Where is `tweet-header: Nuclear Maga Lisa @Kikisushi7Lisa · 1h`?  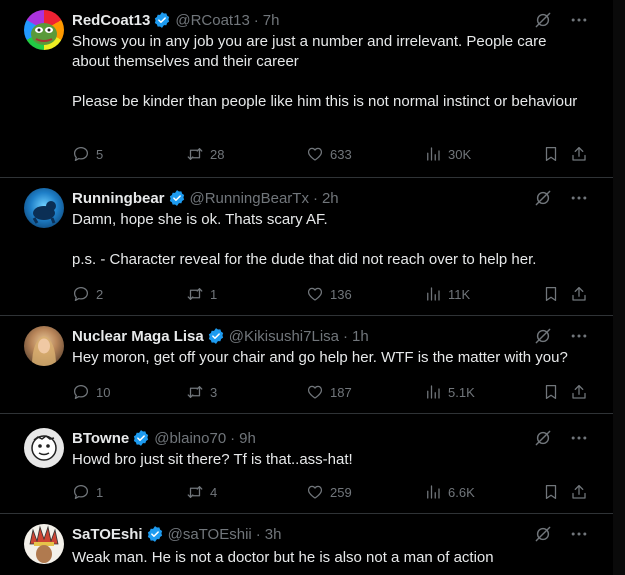
tweet-header: Nuclear Maga Lisa @Kikisushi7Lisa · 1h is located at coordinates (220, 336).